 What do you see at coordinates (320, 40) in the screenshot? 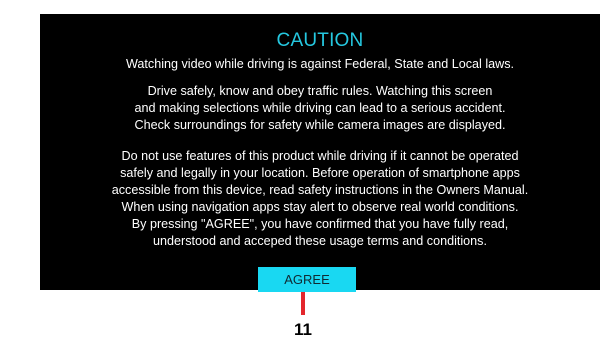
I see `caution-title: CAUTION` at bounding box center [320, 40].